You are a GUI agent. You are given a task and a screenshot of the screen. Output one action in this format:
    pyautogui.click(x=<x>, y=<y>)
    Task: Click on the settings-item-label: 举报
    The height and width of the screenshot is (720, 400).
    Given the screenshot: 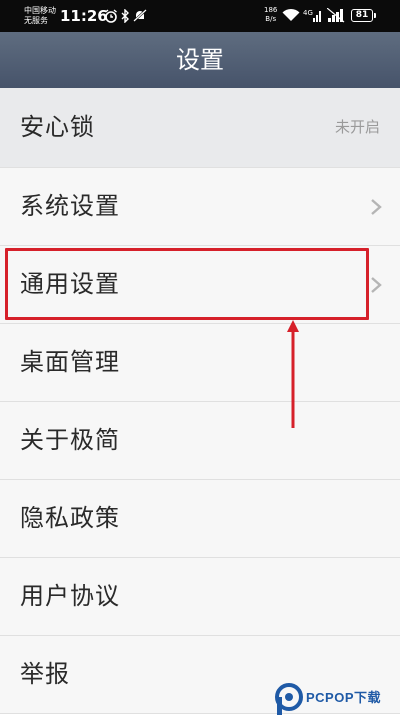 What is the action you would take?
    pyautogui.click(x=45, y=674)
    